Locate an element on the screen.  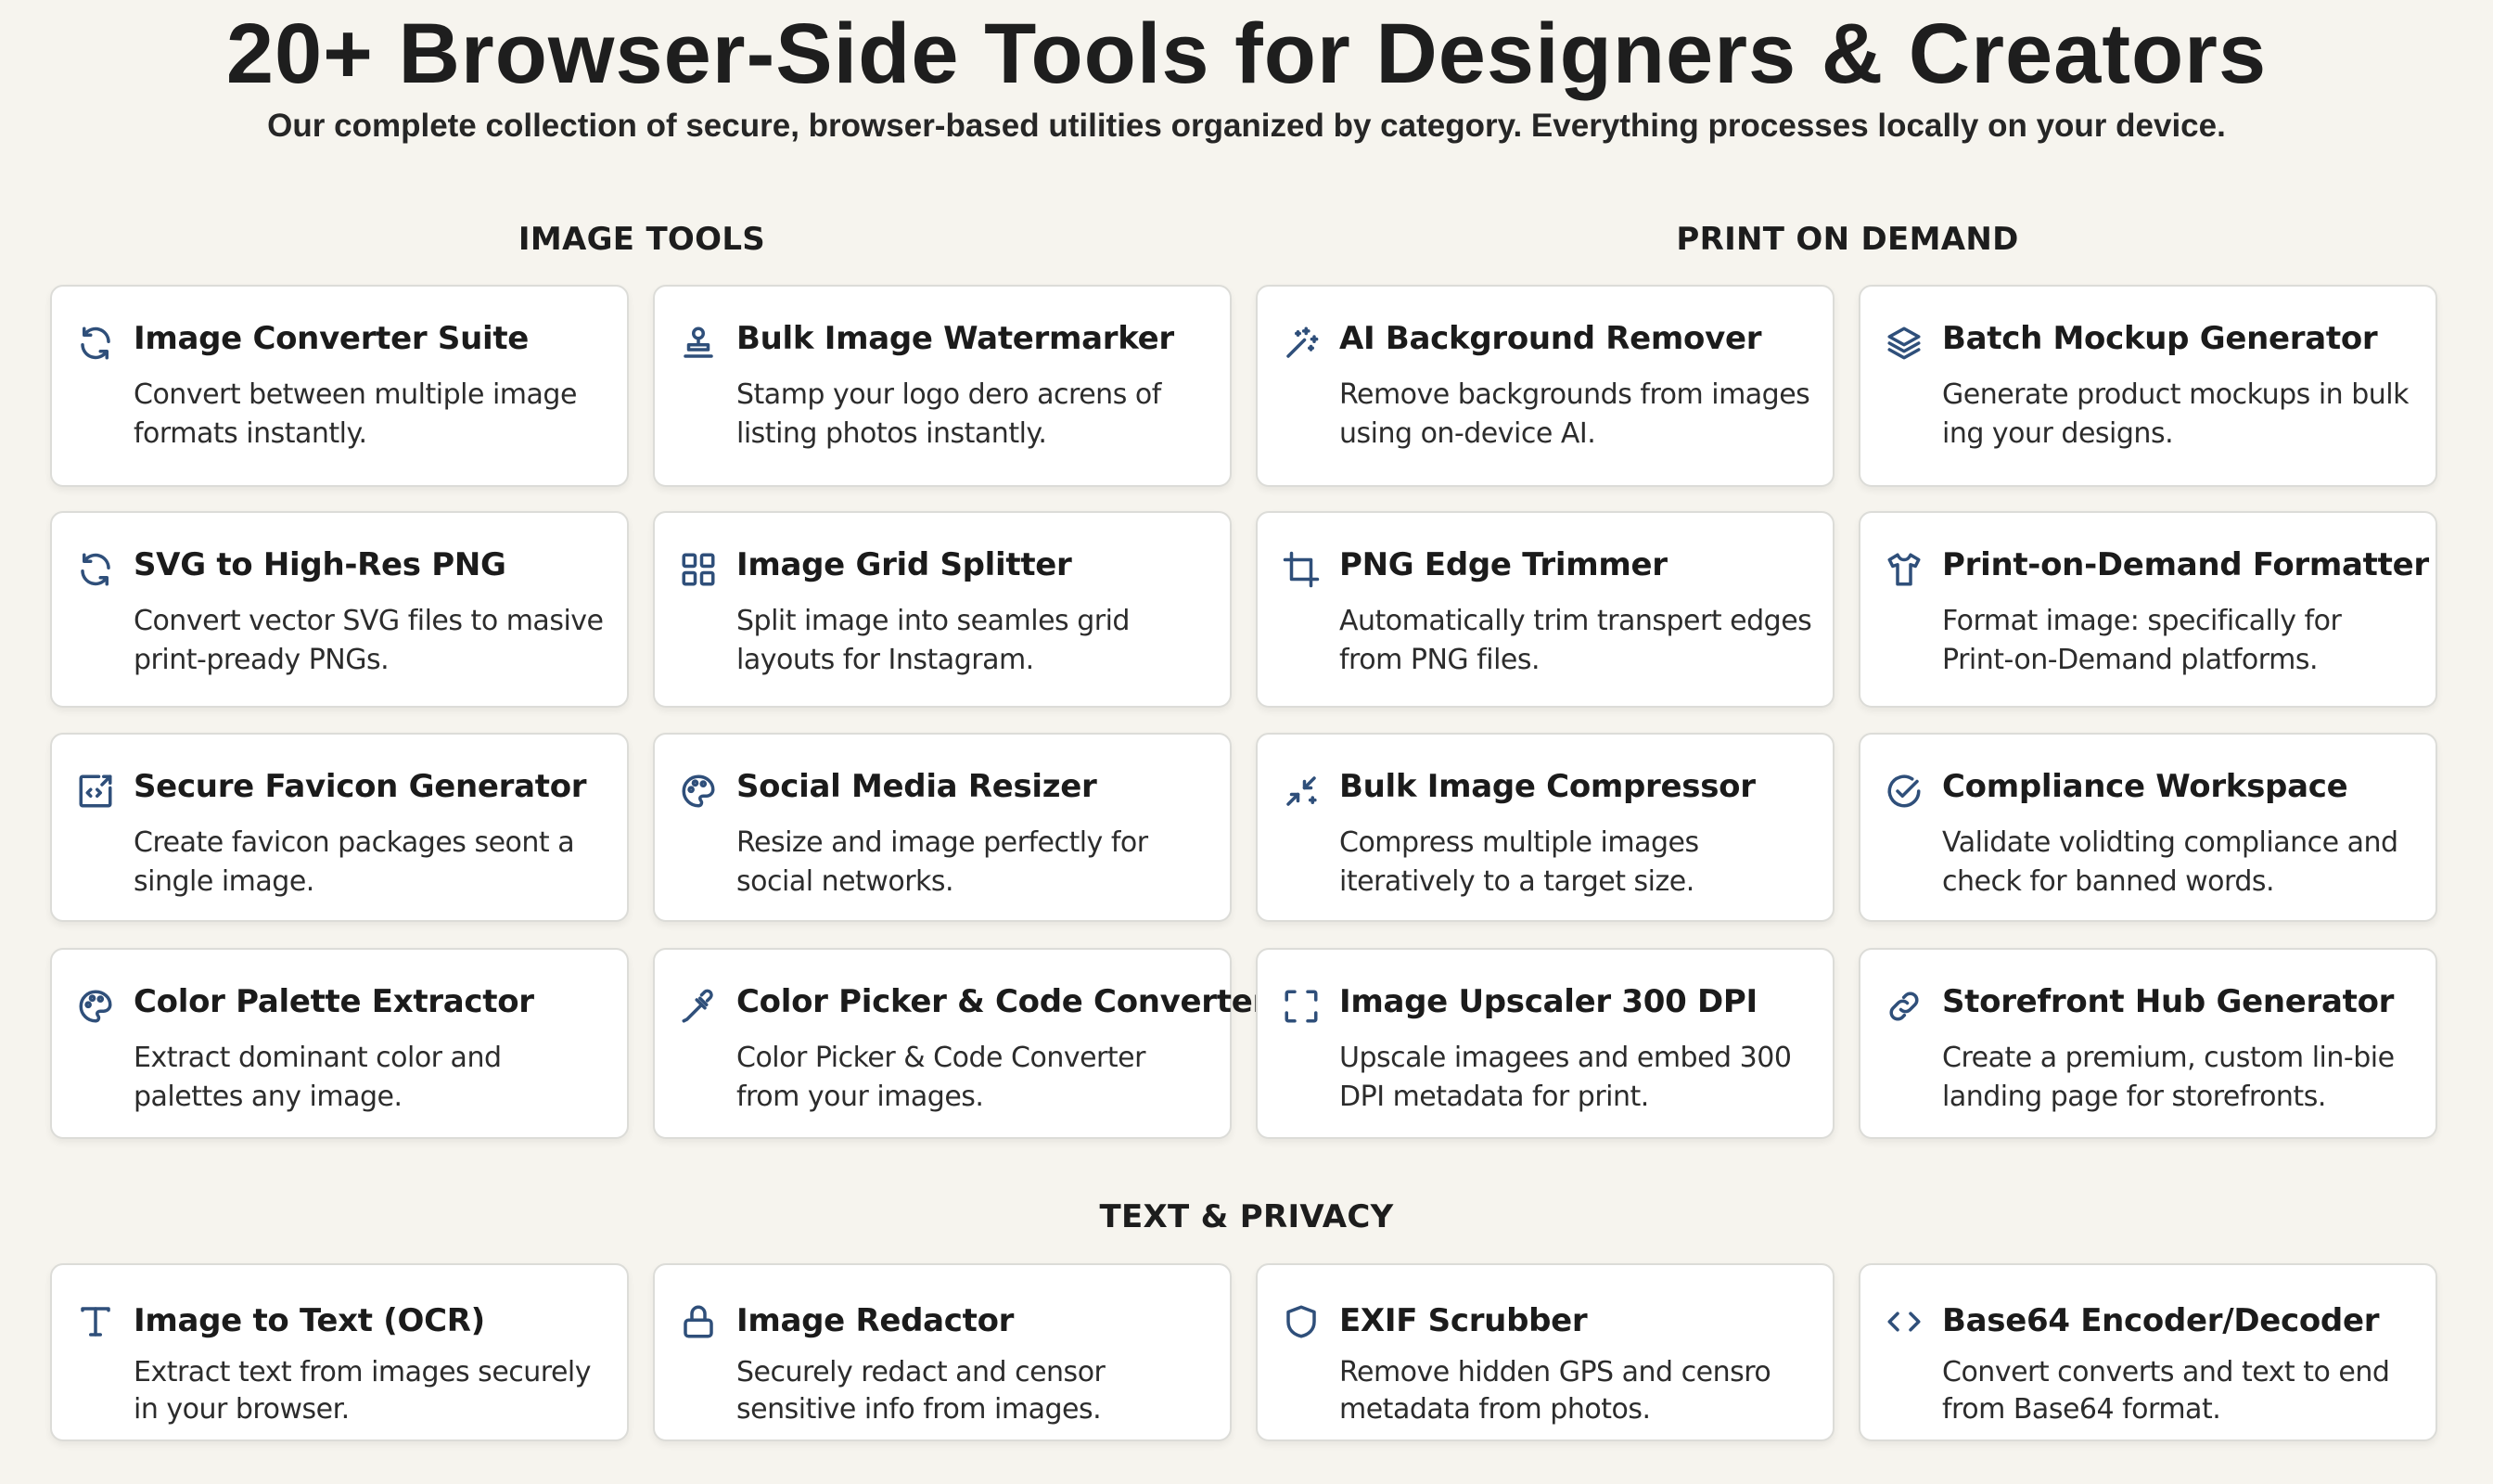
text-icon is located at coordinates (95, 1321).